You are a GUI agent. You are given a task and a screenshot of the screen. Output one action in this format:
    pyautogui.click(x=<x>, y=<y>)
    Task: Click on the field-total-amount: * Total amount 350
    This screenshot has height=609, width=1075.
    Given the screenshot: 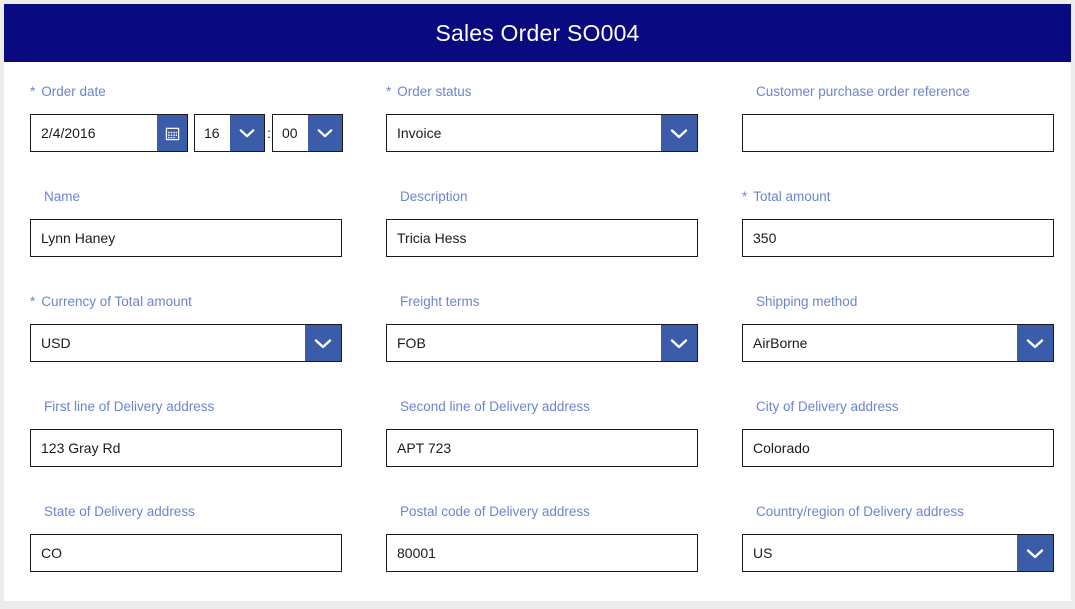 What is the action you would take?
    pyautogui.click(x=898, y=219)
    